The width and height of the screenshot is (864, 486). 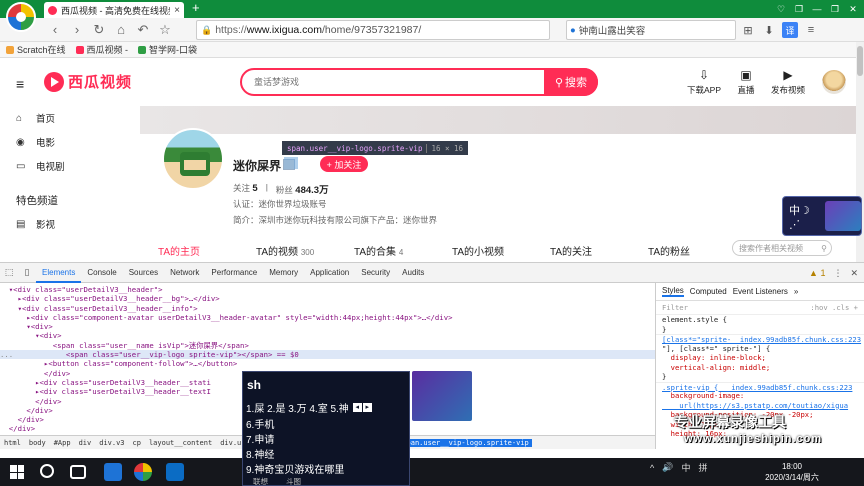 I want to click on tab-close-icon: ×, so click(x=177, y=10).